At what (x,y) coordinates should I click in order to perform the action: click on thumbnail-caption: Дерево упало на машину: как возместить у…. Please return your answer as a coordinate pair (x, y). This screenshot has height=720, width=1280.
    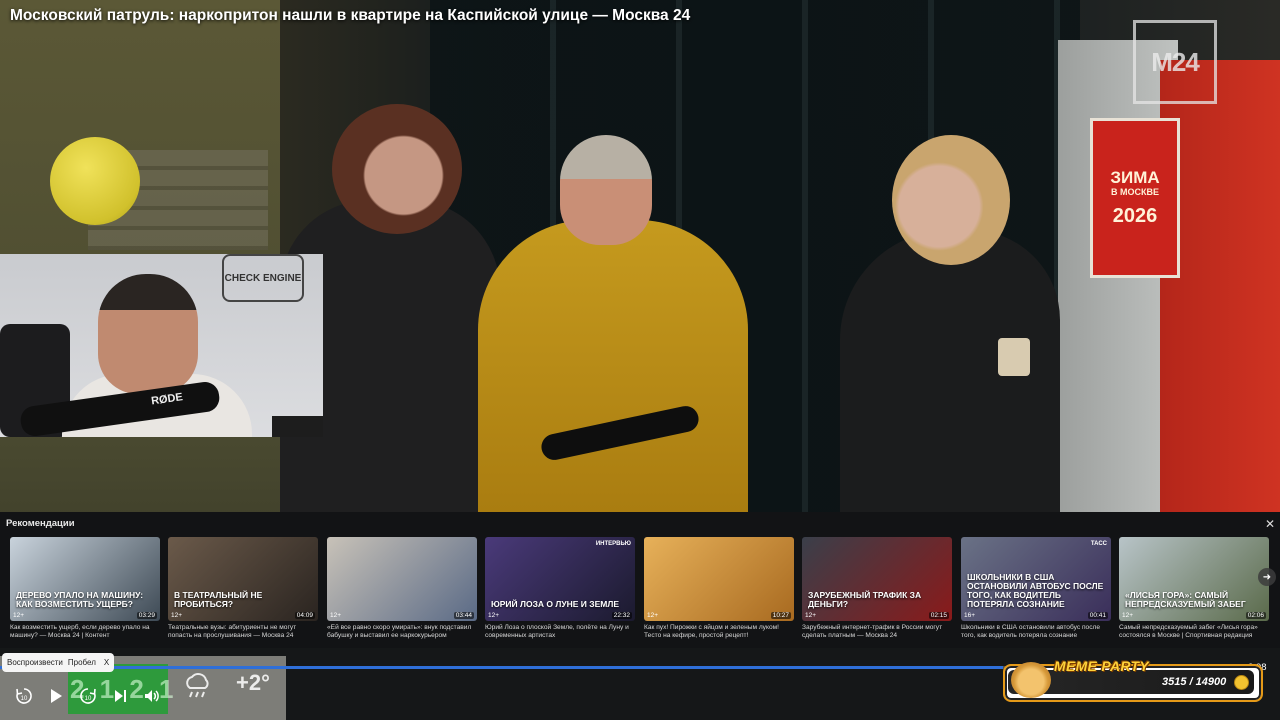
    Looking at the image, I should click on (80, 599).